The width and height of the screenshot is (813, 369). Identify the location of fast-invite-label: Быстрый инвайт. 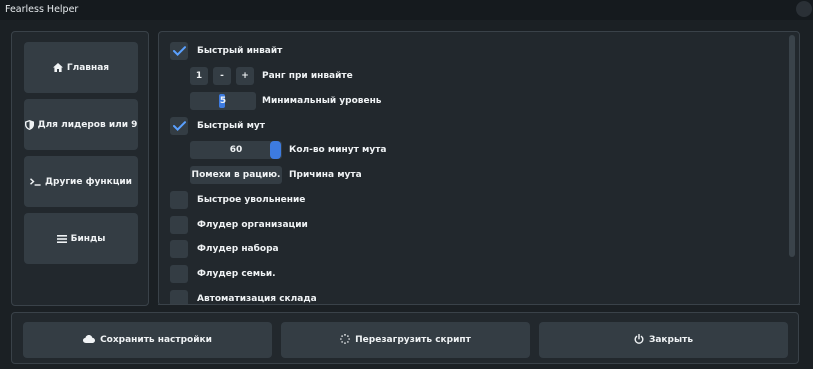
(240, 51).